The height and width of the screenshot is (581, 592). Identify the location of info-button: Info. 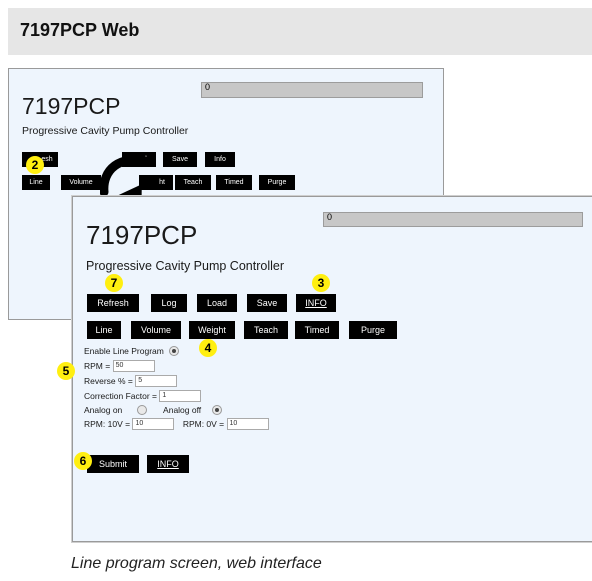
(220, 159).